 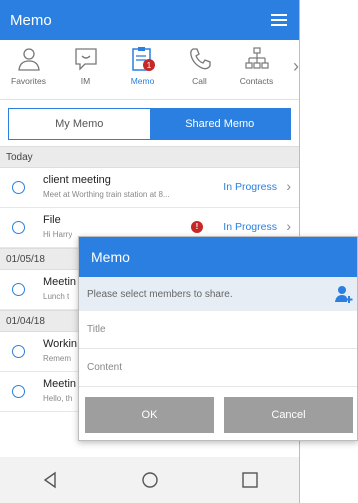 I want to click on system-nav-bar, so click(x=149, y=480).